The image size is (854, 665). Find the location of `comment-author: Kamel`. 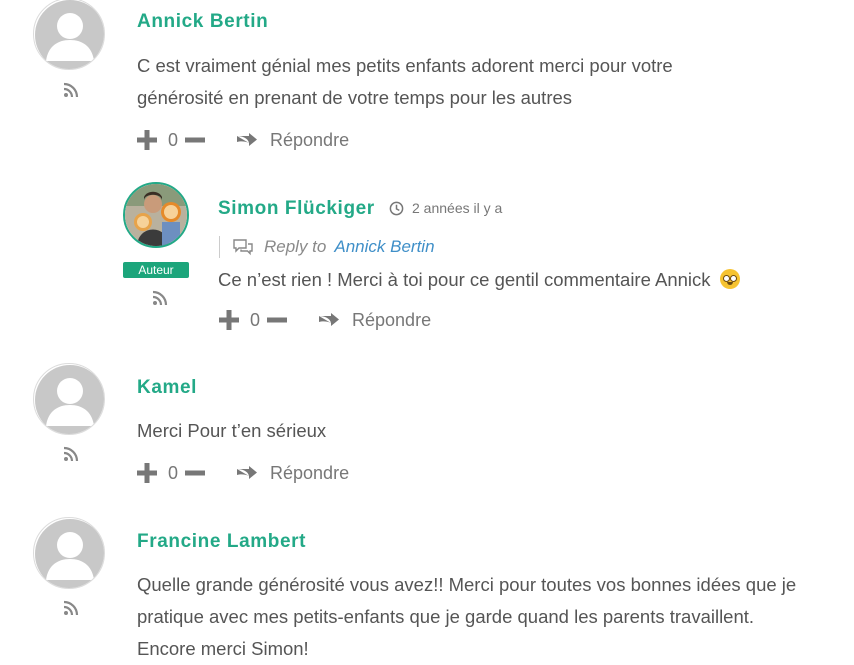

comment-author: Kamel is located at coordinates (167, 388).